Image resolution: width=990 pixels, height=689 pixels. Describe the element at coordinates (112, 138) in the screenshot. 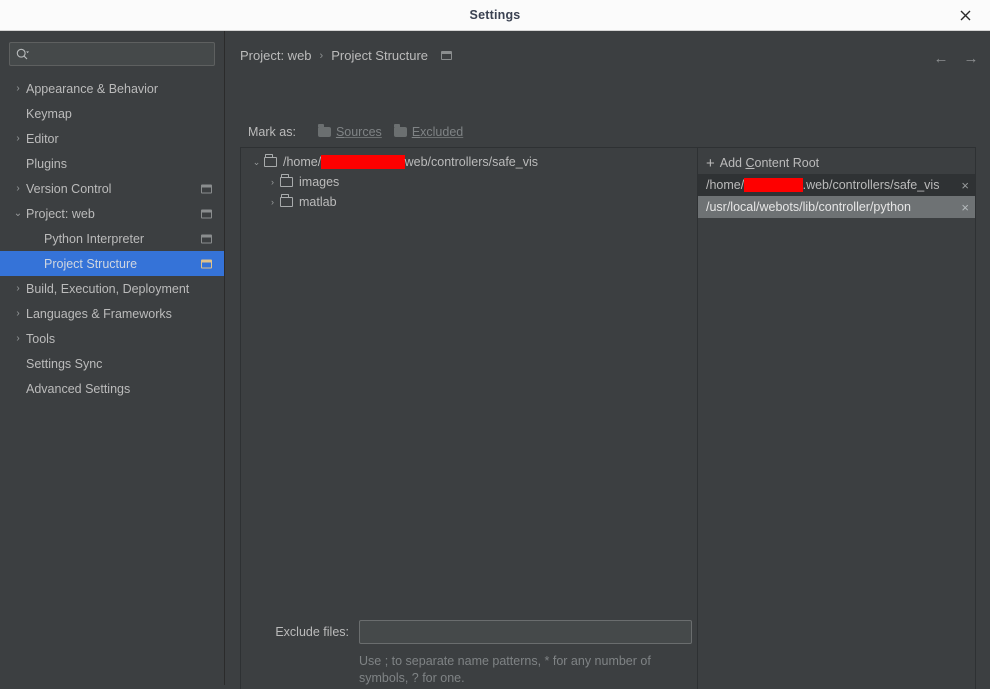

I see `sidebar-item-editor: › Editor` at that location.